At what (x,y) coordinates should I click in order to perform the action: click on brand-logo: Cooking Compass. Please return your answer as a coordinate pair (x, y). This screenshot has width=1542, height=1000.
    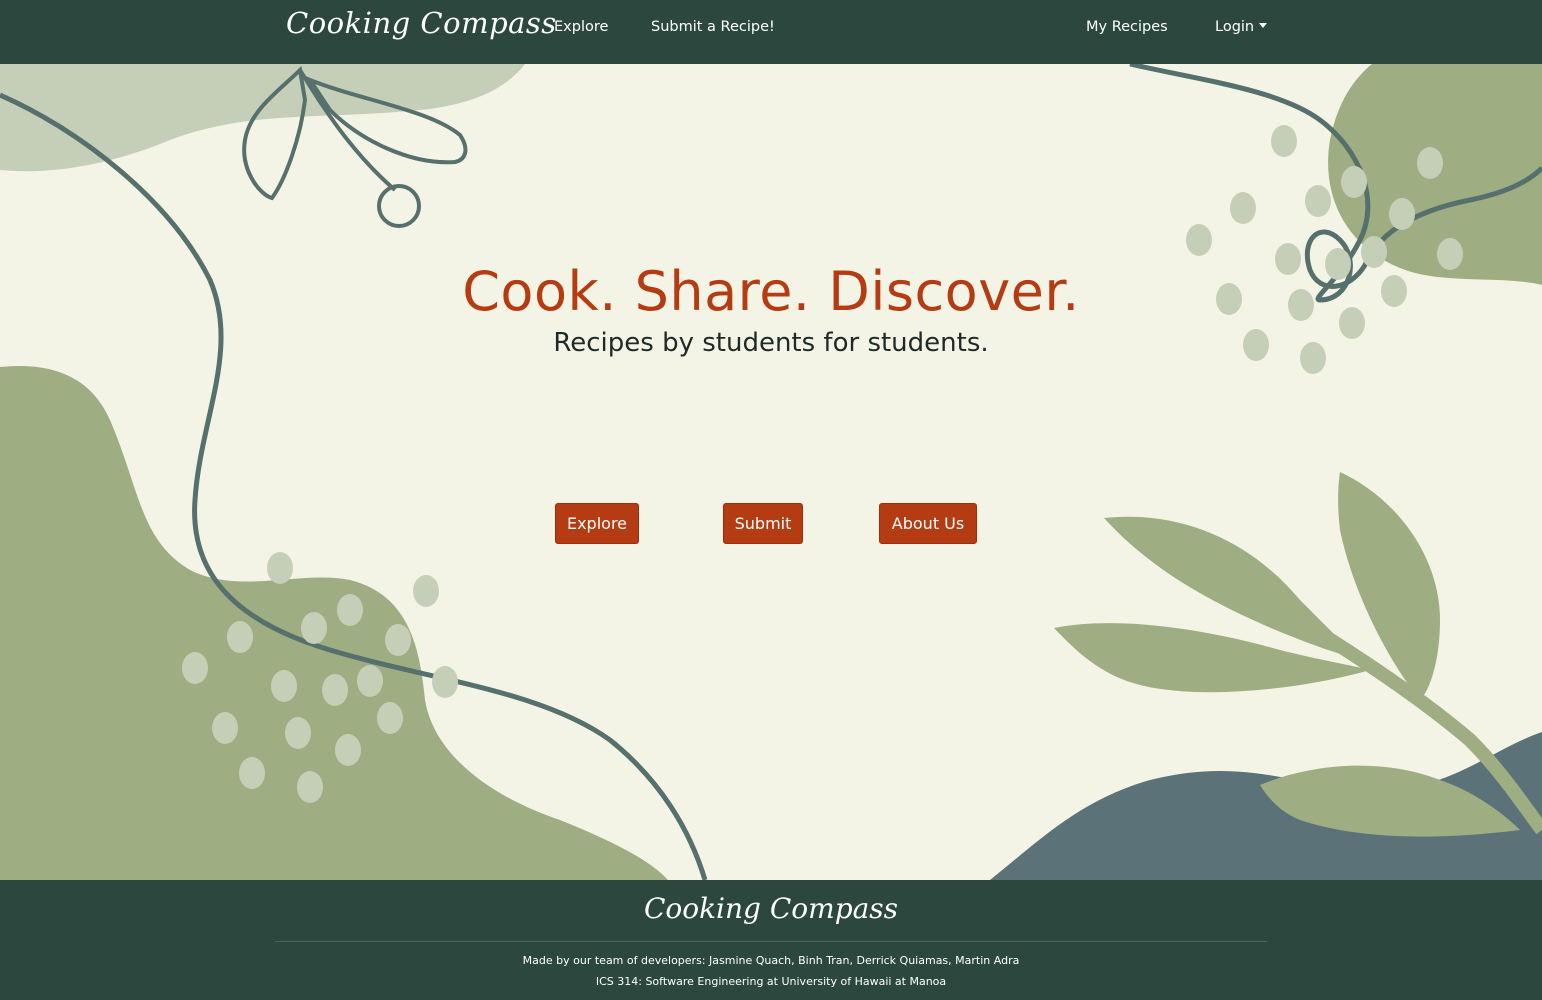
    Looking at the image, I should click on (421, 23).